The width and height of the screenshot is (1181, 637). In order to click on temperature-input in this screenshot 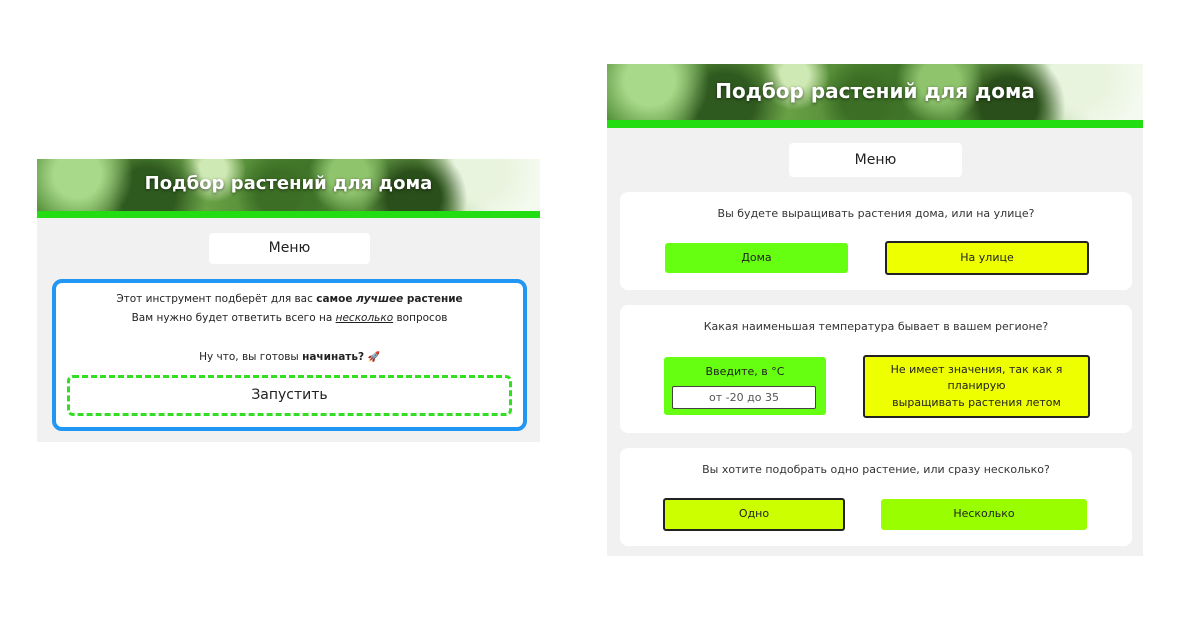, I will do `click(744, 397)`.